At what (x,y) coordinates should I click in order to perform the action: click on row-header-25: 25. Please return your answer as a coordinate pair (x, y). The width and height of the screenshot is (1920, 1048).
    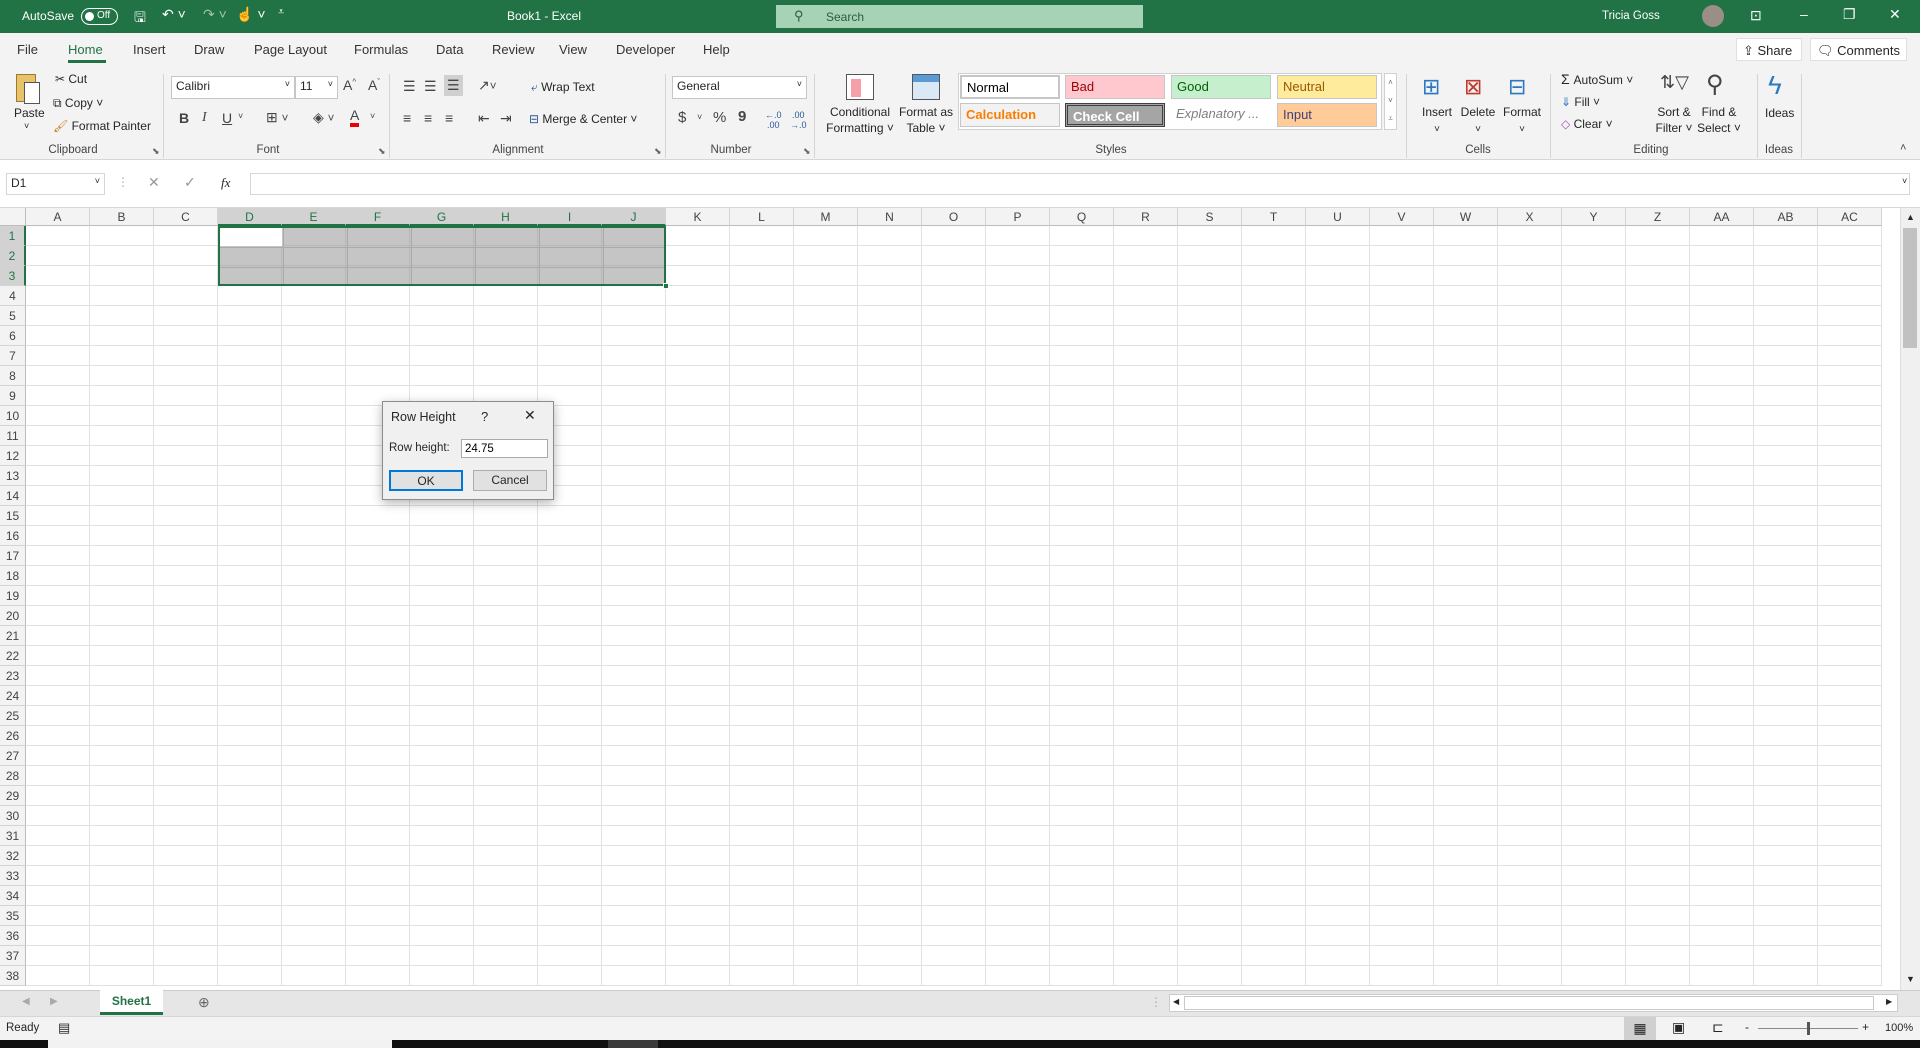
    Looking at the image, I should click on (13, 716).